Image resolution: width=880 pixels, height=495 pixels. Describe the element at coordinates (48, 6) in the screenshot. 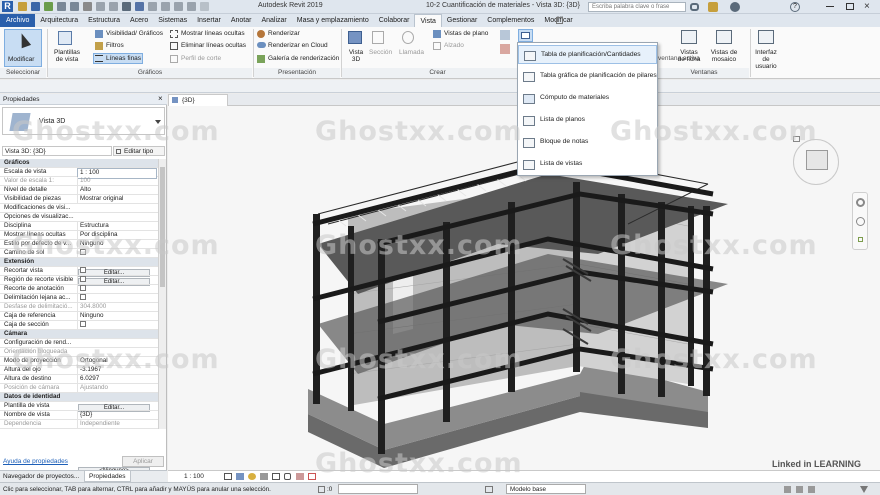

I see `sync-icon` at that location.